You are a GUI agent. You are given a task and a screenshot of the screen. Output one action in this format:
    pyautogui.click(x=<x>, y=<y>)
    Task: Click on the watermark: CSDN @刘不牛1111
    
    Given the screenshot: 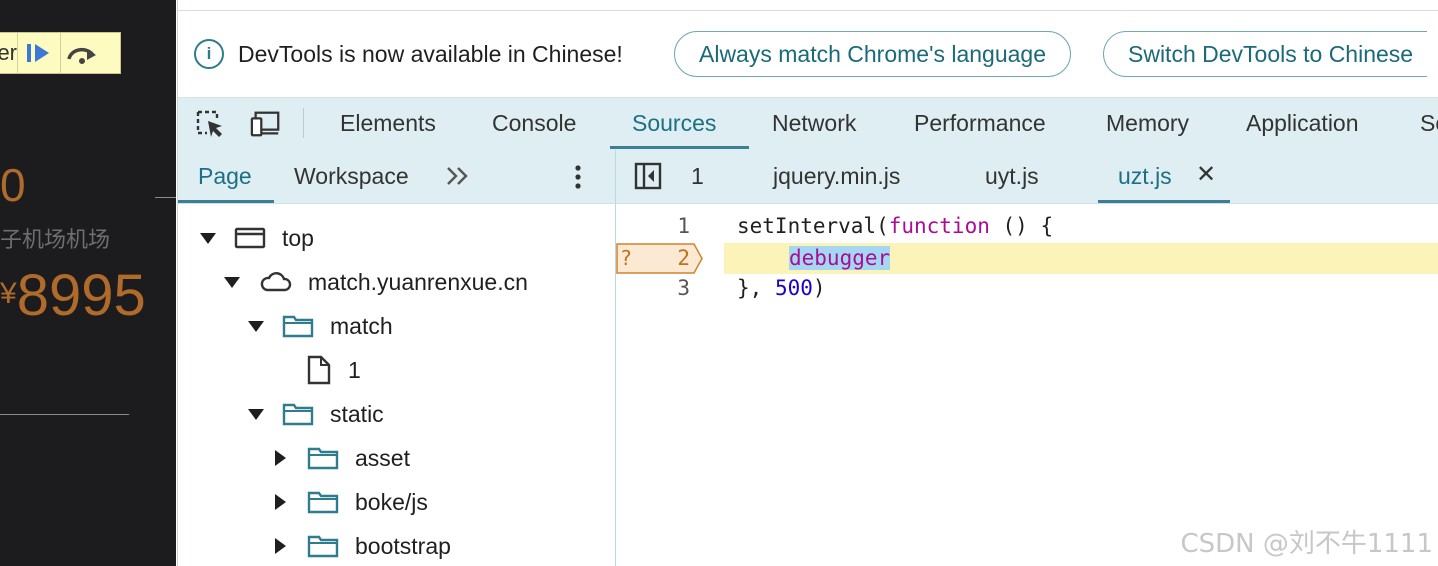 What is the action you would take?
    pyautogui.click(x=1306, y=544)
    